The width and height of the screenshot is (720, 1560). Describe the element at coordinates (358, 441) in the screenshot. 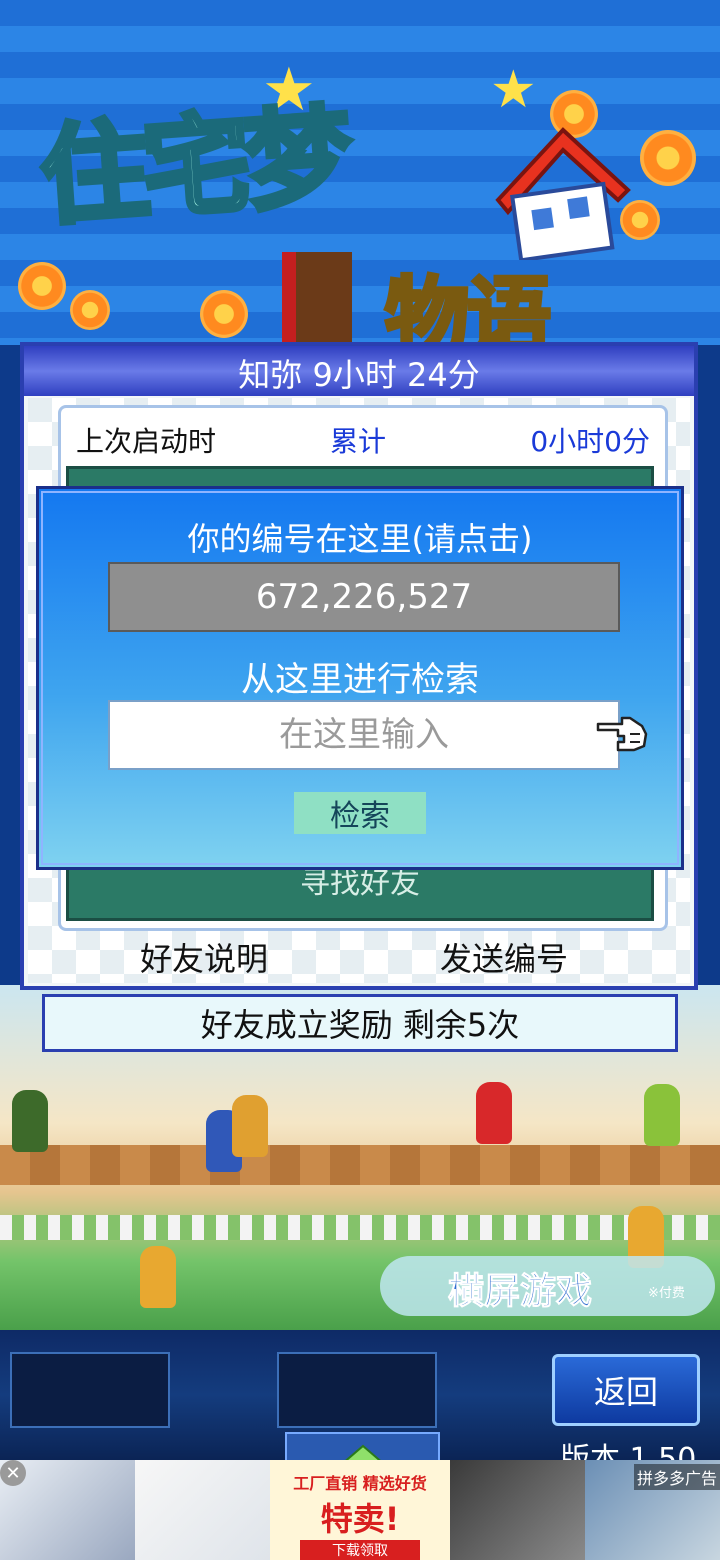

I see `cumulative-label: 累计` at that location.